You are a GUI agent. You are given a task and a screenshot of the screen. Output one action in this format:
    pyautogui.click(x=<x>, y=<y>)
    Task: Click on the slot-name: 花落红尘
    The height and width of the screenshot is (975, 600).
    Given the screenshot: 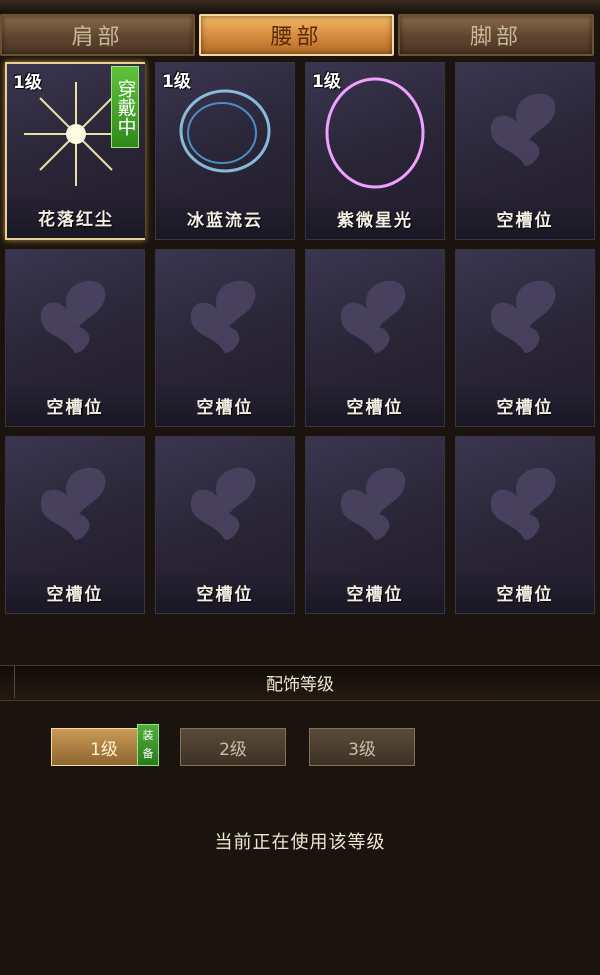 What is the action you would take?
    pyautogui.click(x=76, y=217)
    